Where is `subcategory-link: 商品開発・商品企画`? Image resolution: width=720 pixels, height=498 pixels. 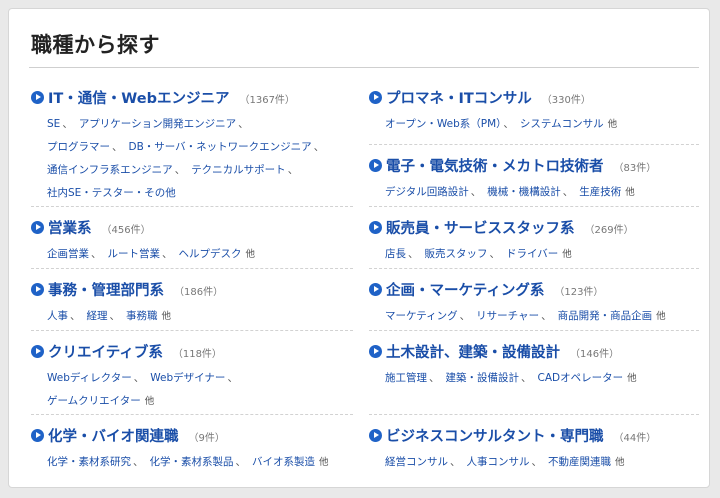
subcategory-link: 商品開発・商品企画 is located at coordinates (605, 316).